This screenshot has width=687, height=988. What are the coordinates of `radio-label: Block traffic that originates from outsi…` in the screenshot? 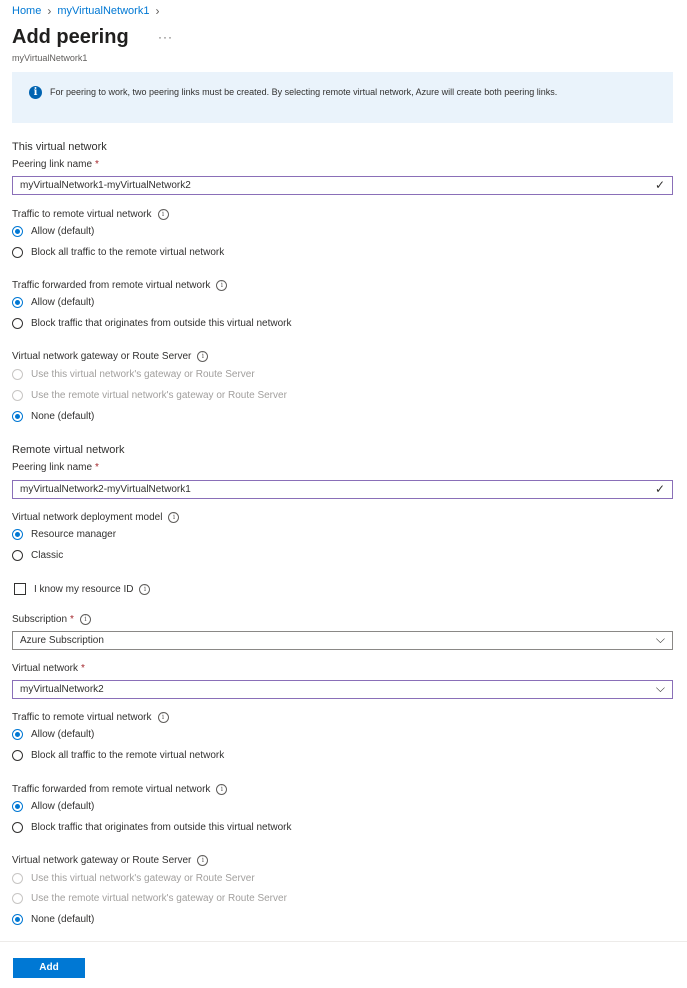 It's located at (161, 827).